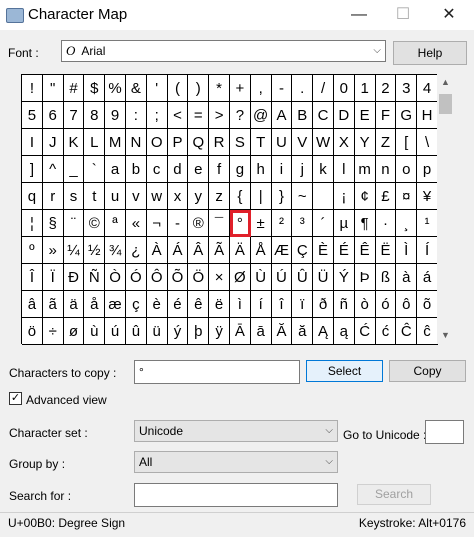  I want to click on char-cell: Æ, so click(282, 250).